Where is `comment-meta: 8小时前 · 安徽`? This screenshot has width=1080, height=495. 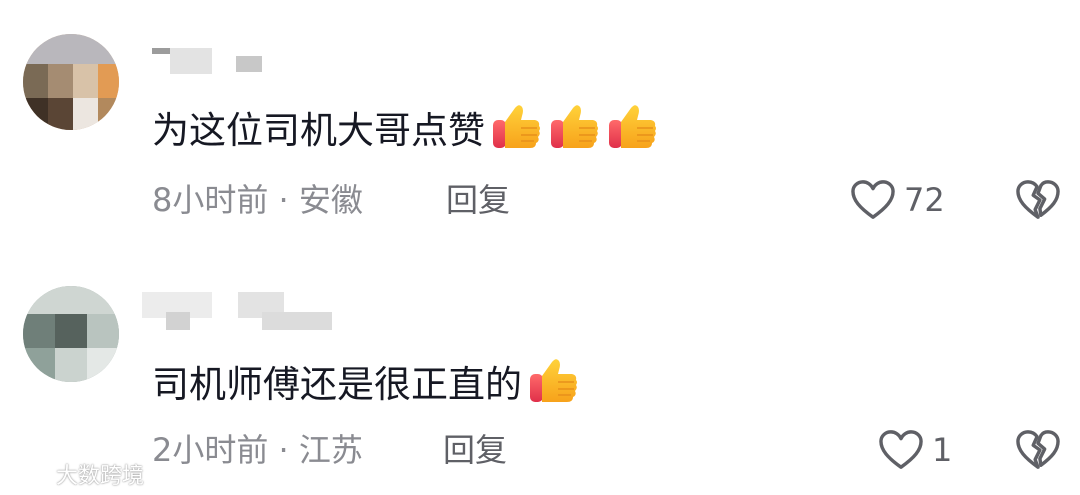
comment-meta: 8小时前 · 安徽 is located at coordinates (257, 200).